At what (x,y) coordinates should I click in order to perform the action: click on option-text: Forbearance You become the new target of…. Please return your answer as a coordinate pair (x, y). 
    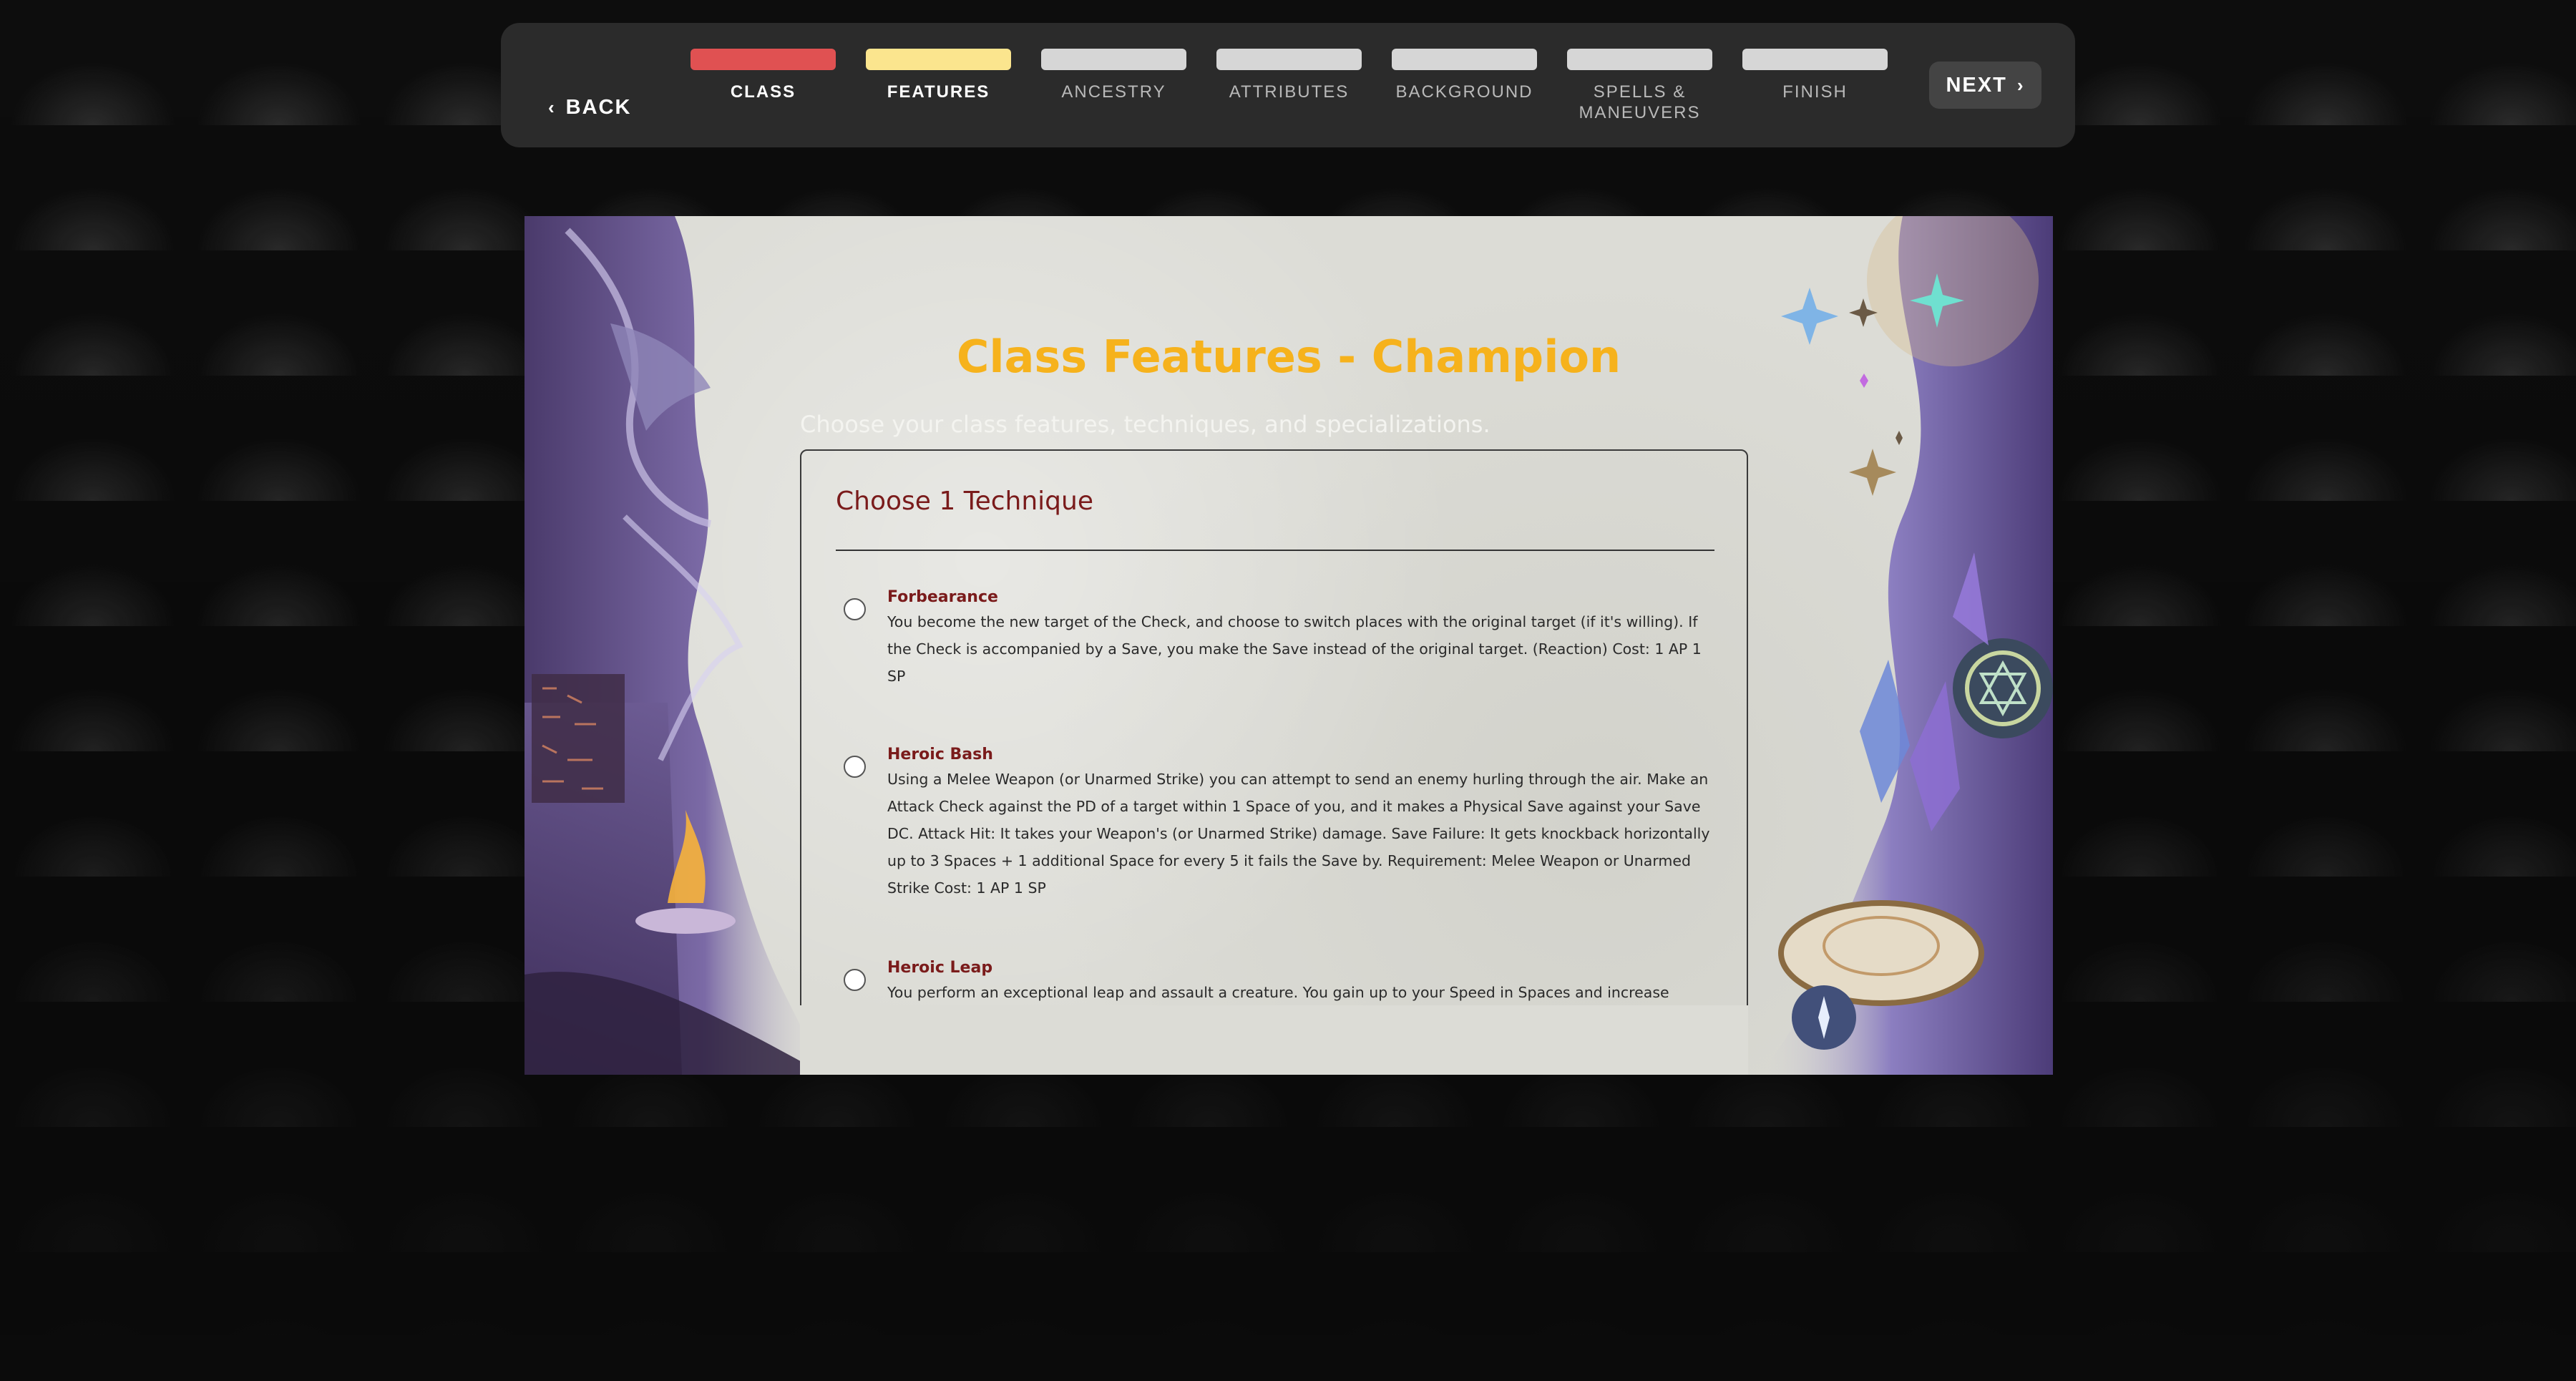
    Looking at the image, I should click on (1302, 638).